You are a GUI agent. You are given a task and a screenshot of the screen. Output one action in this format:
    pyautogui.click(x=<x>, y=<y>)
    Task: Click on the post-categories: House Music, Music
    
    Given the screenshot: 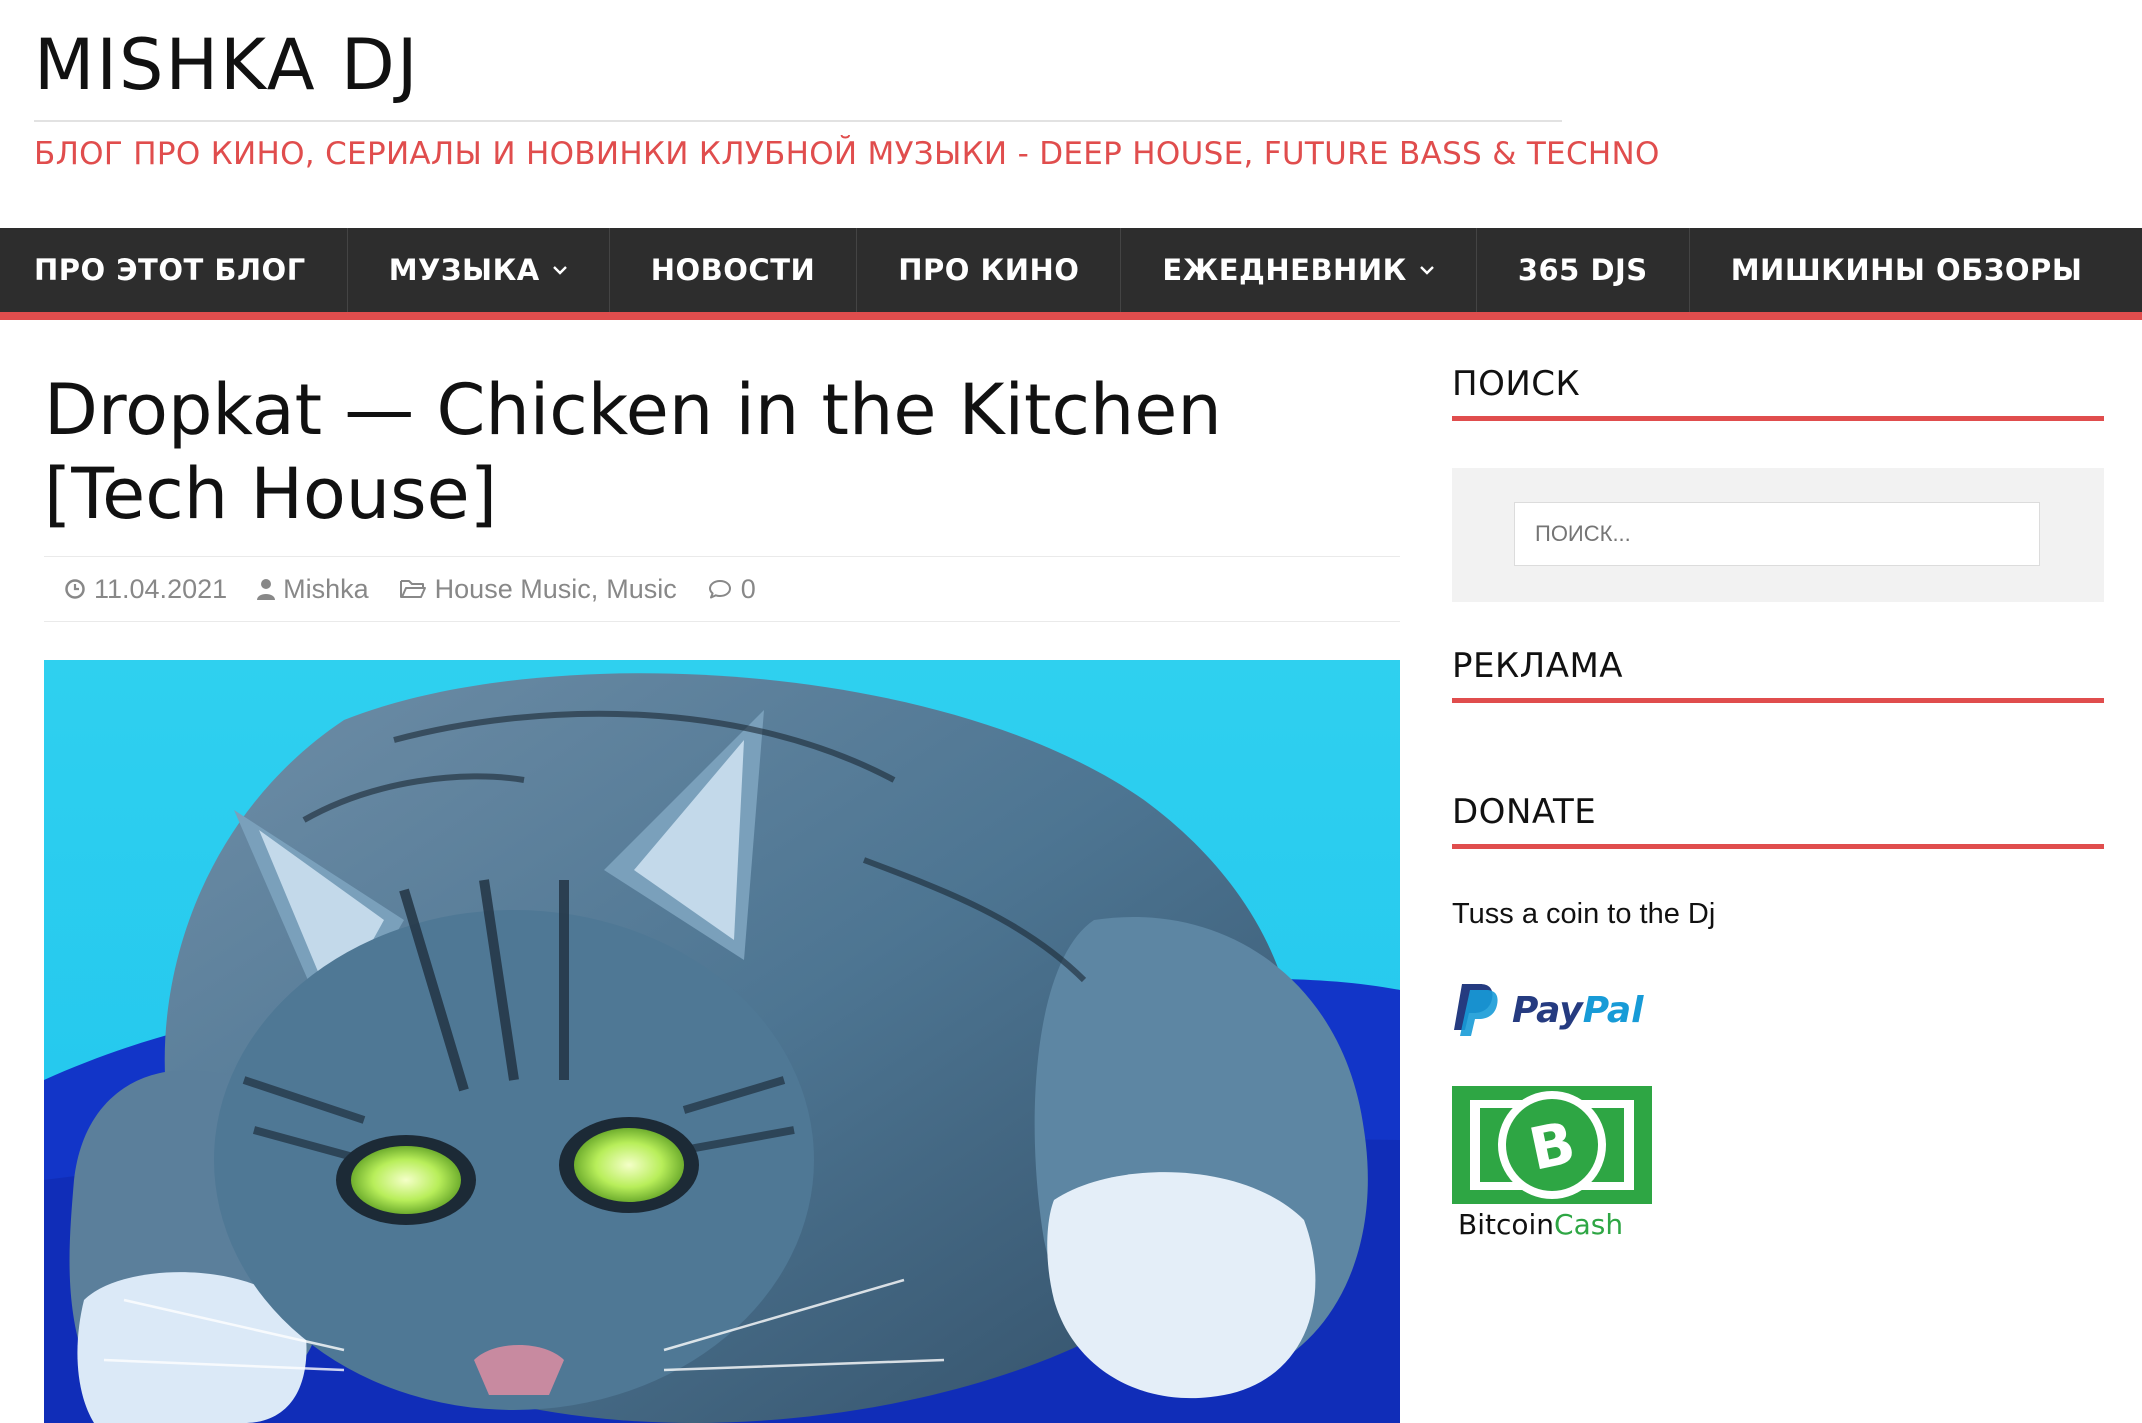 What is the action you would take?
    pyautogui.click(x=538, y=589)
    